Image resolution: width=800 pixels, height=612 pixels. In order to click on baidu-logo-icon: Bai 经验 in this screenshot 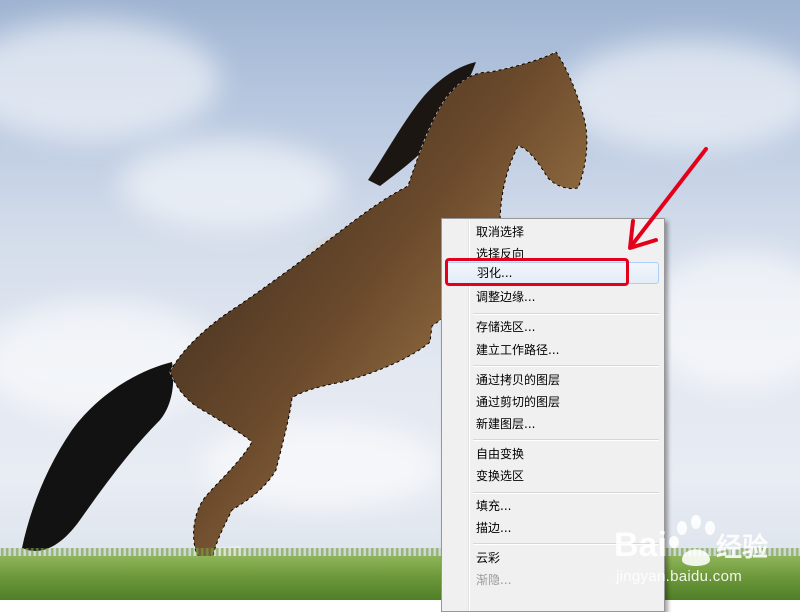, I will do `click(691, 540)`.